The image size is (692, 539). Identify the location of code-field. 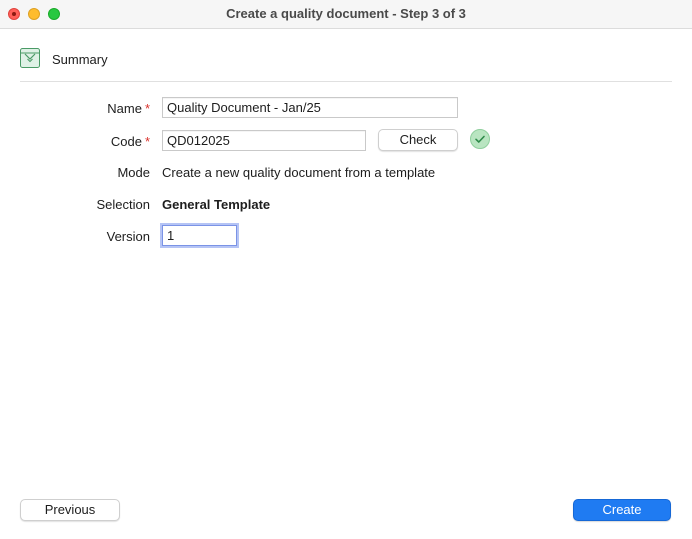
(264, 140).